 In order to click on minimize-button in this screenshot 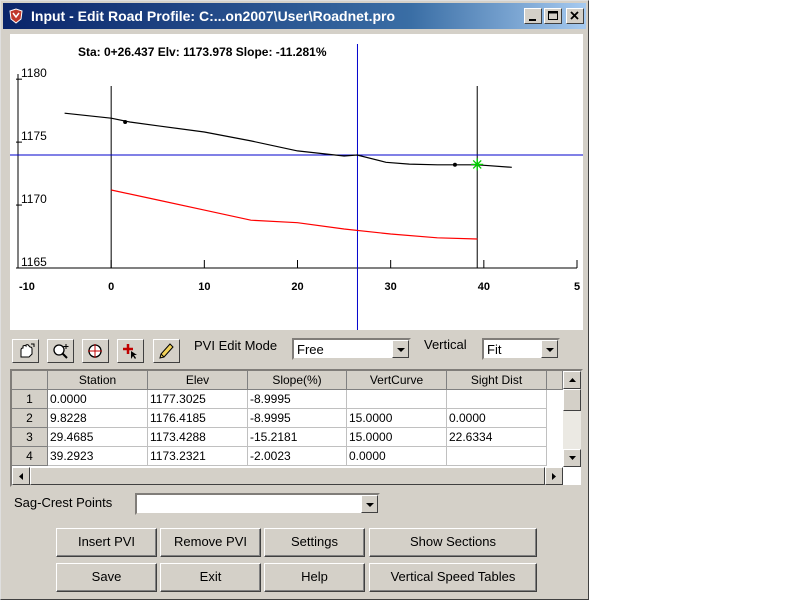, I will do `click(533, 16)`.